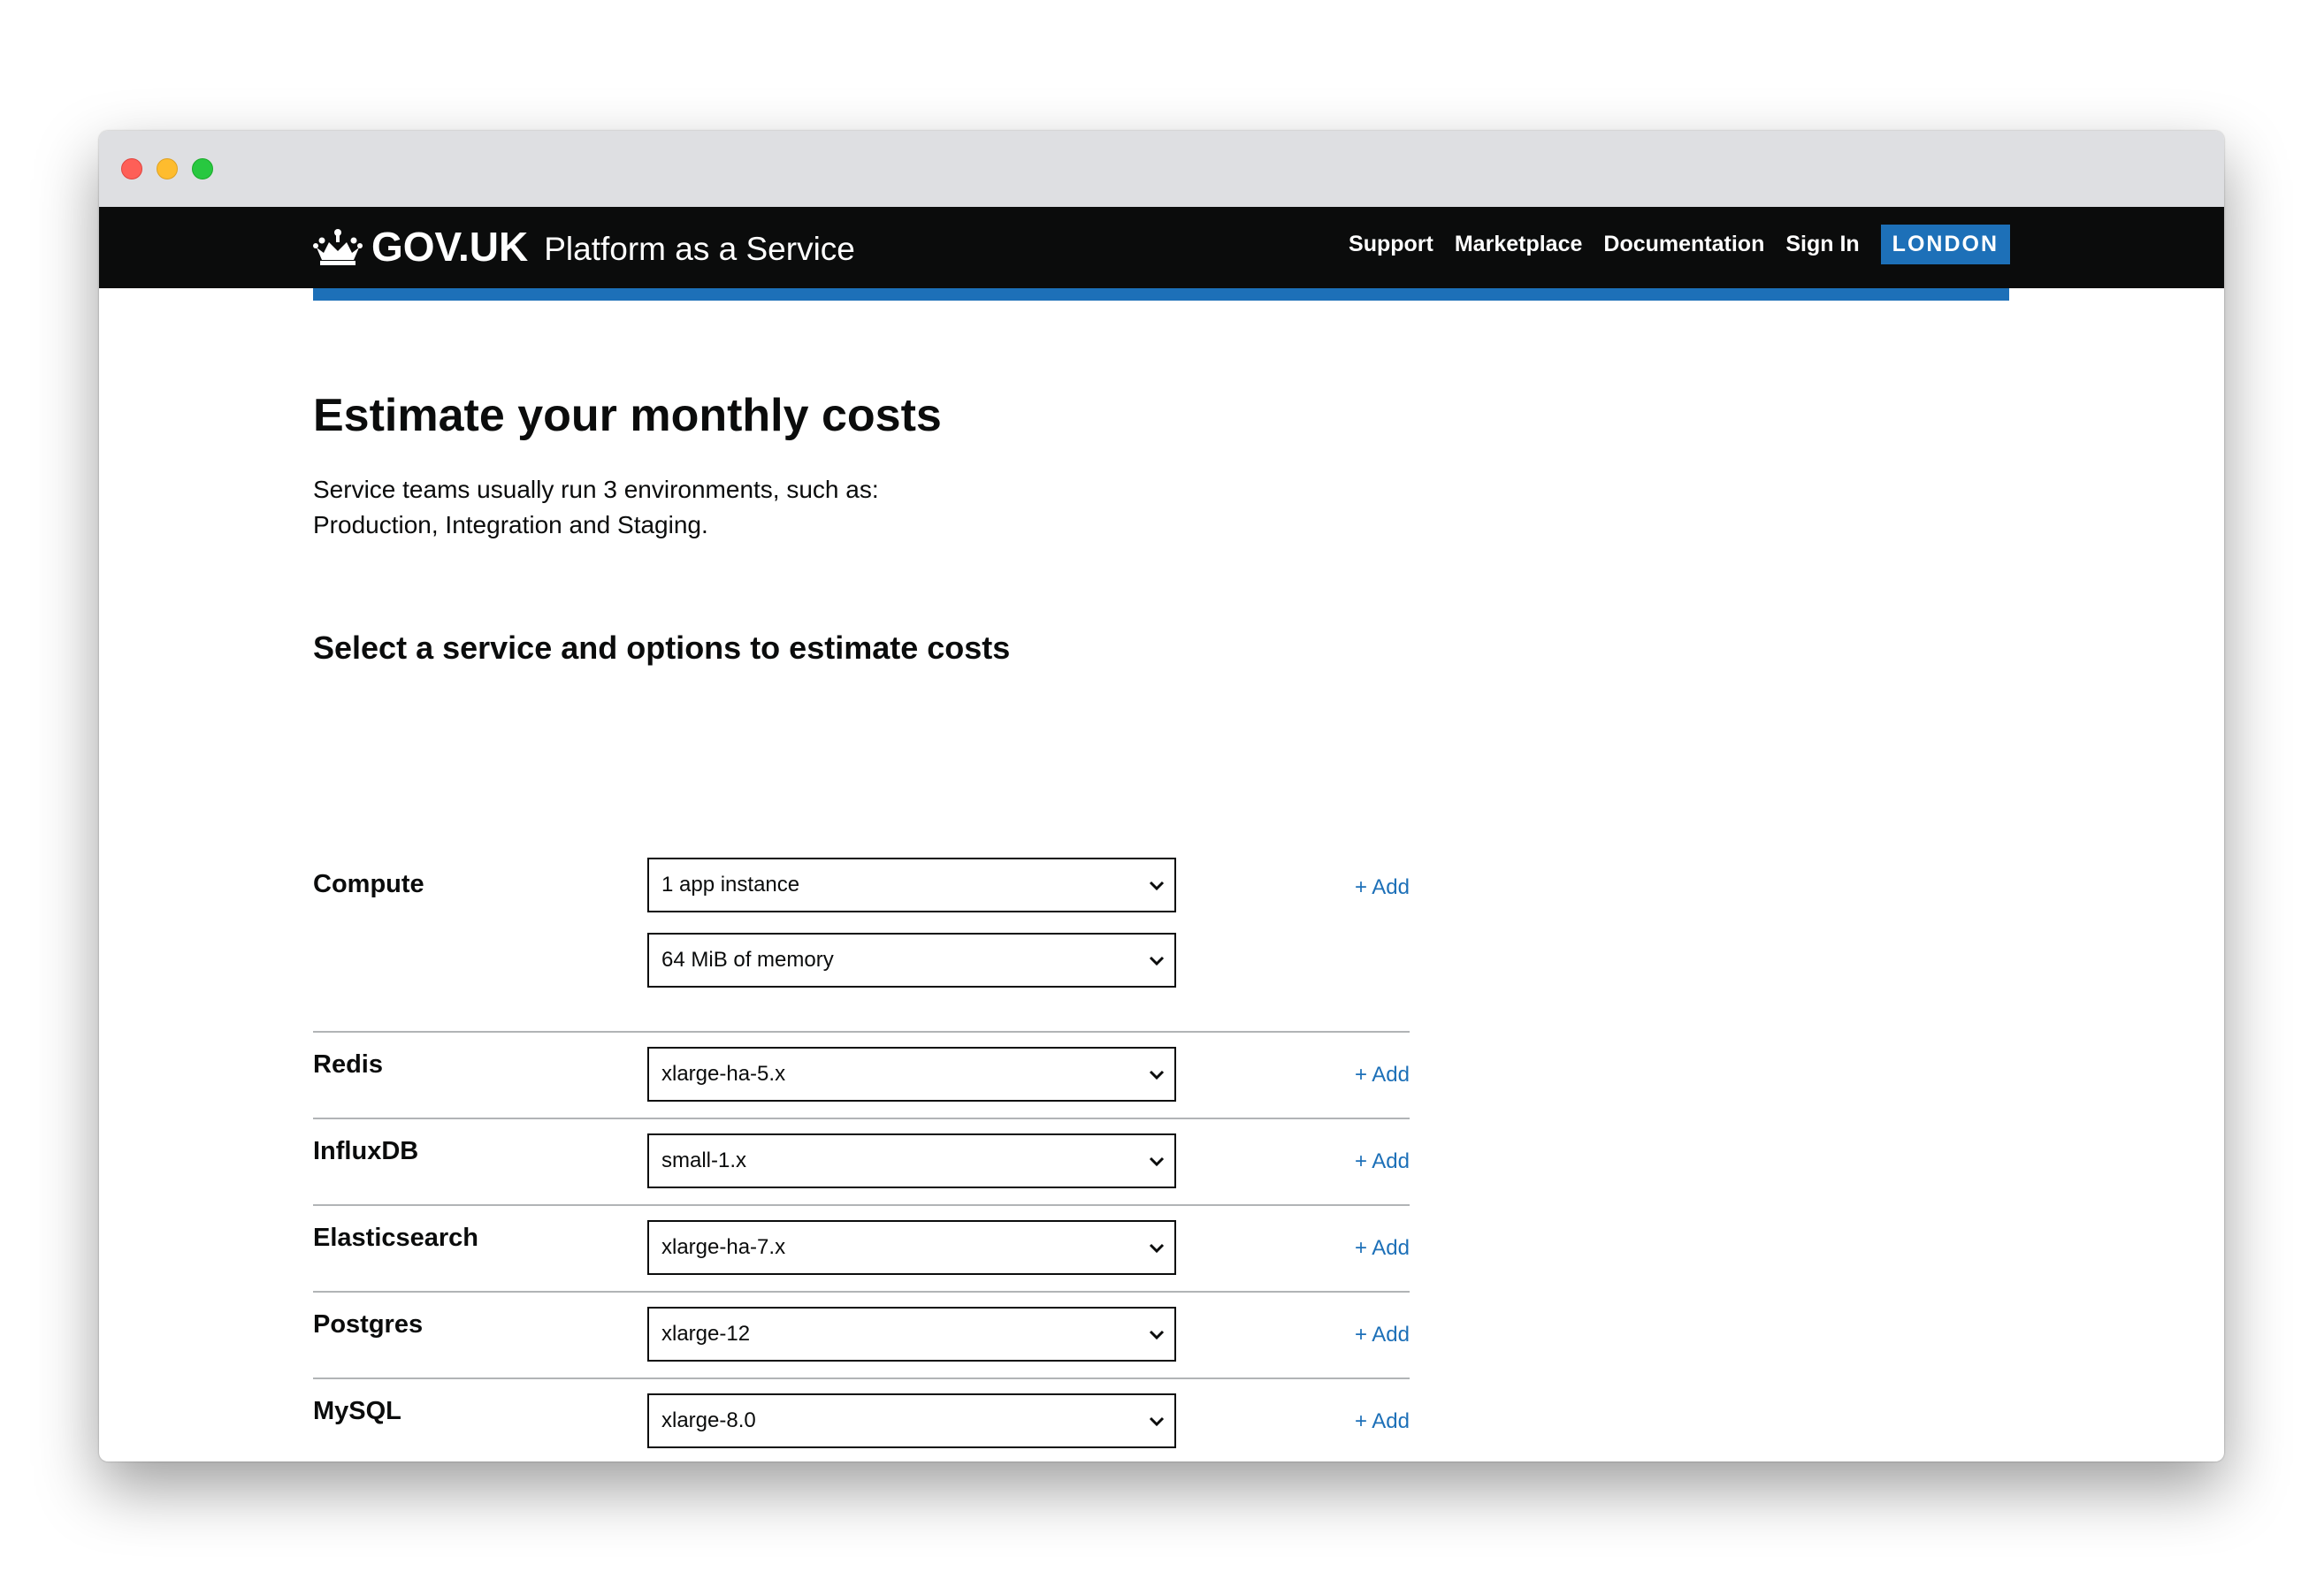  What do you see at coordinates (699, 249) in the screenshot?
I see `service-name: Platform as a Service` at bounding box center [699, 249].